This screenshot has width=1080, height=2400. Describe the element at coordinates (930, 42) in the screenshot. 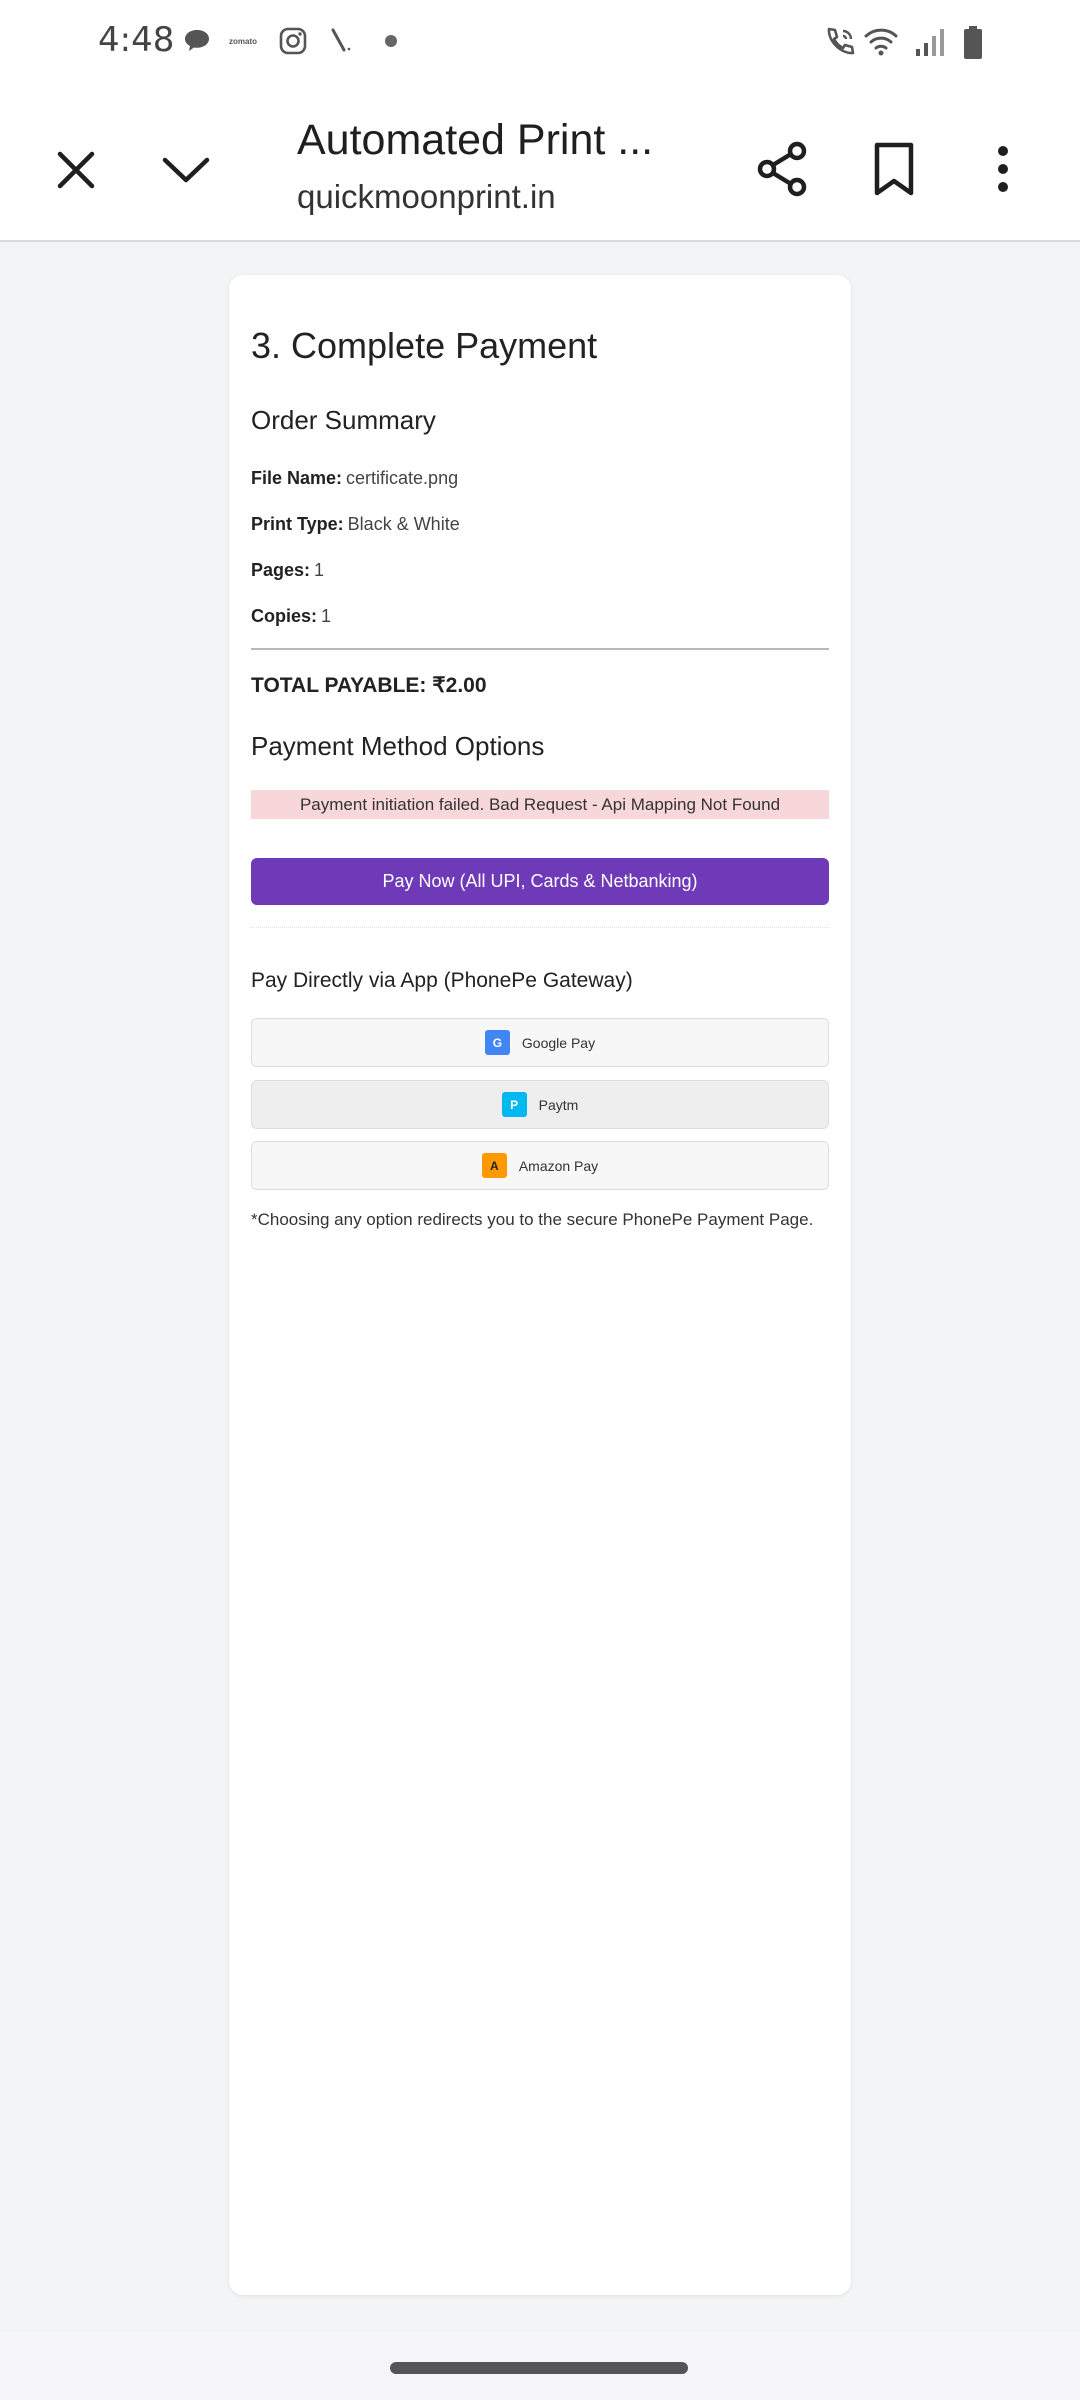

I see `signal-icon` at that location.